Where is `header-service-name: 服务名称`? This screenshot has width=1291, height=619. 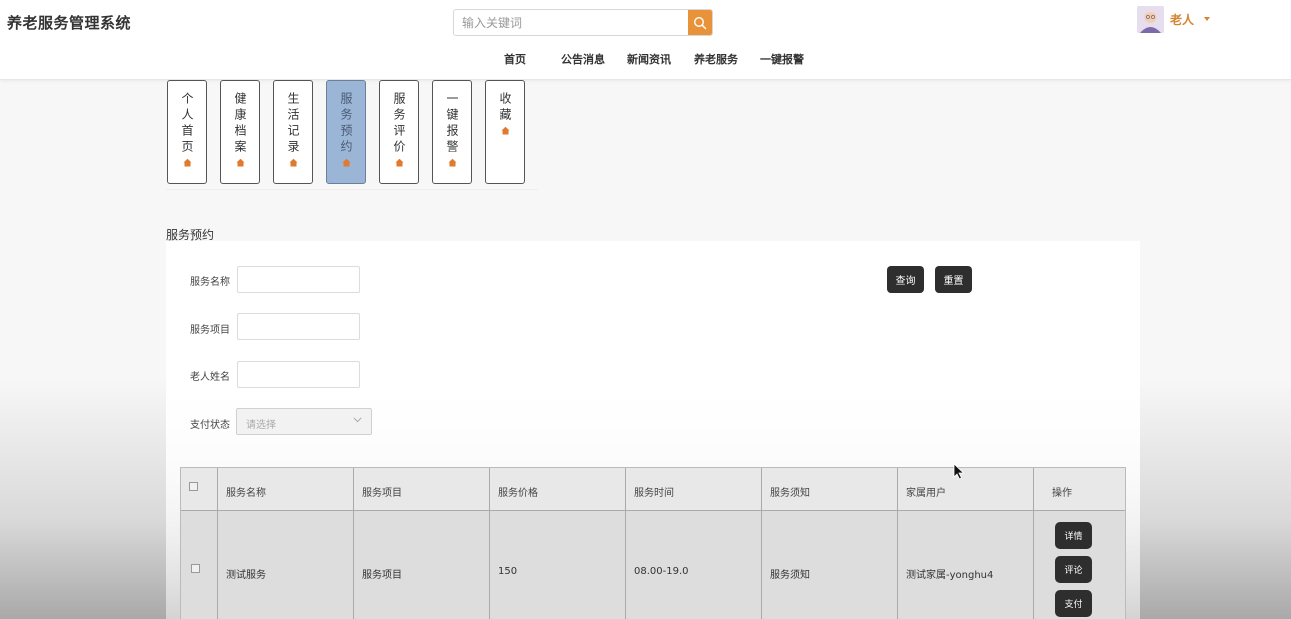
header-service-name: 服务名称 is located at coordinates (246, 491).